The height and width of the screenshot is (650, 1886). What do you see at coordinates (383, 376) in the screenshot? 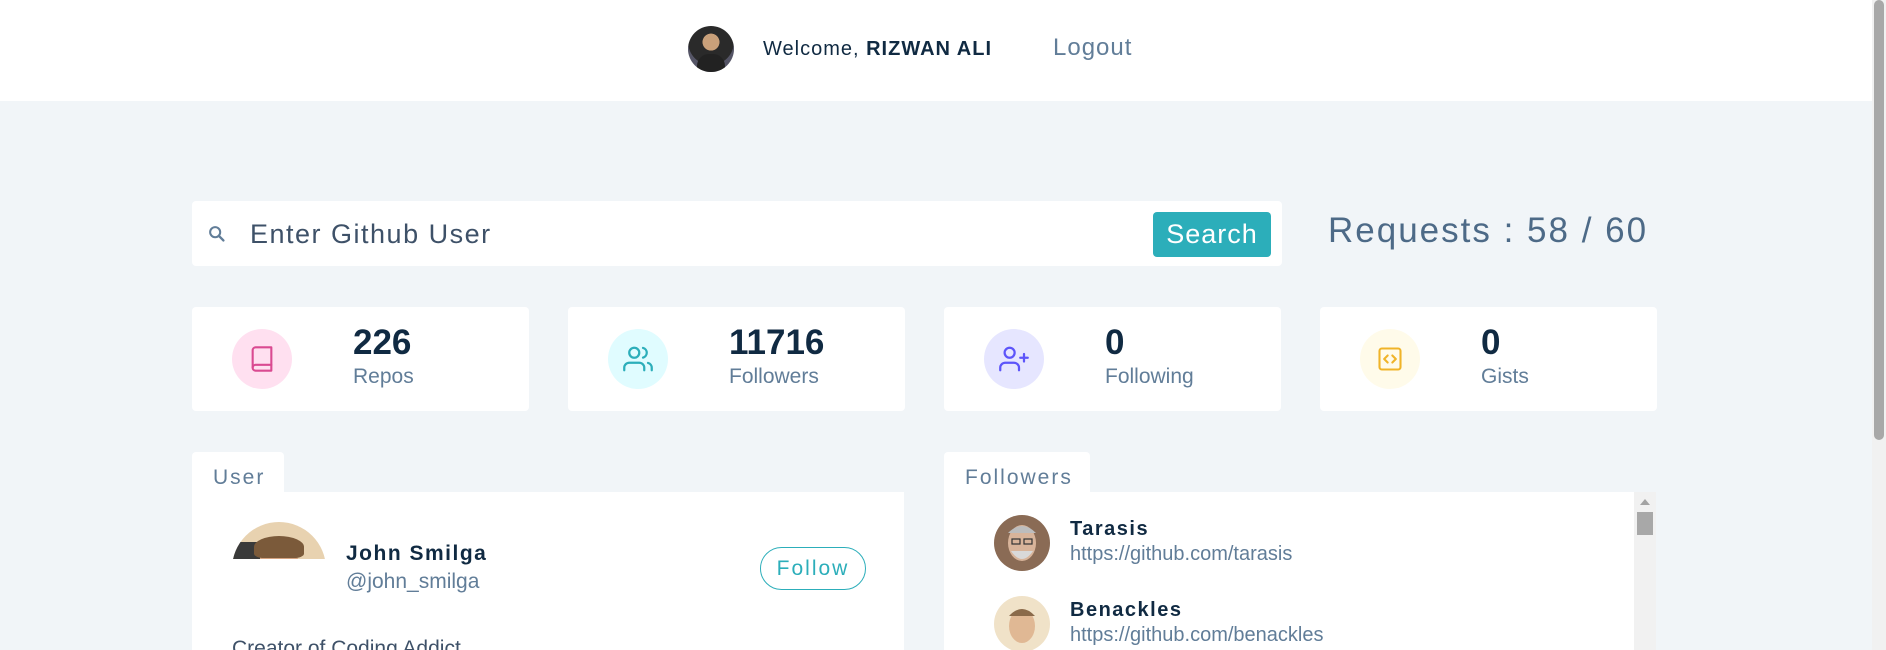
I see `stat-label: Repos` at bounding box center [383, 376].